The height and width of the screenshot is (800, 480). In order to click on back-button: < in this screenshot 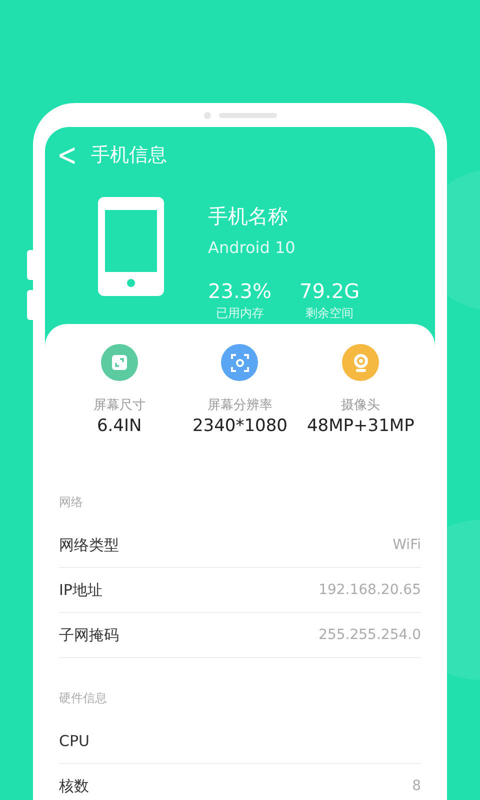, I will do `click(67, 155)`.